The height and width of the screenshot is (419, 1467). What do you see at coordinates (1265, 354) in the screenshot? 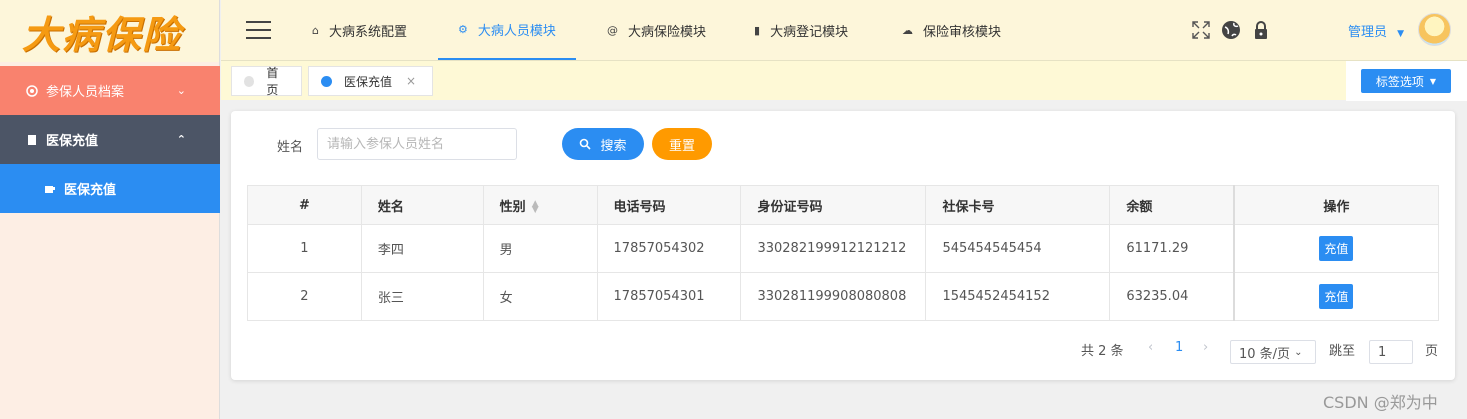
I see `page-size-value: 10 条/页` at bounding box center [1265, 354].